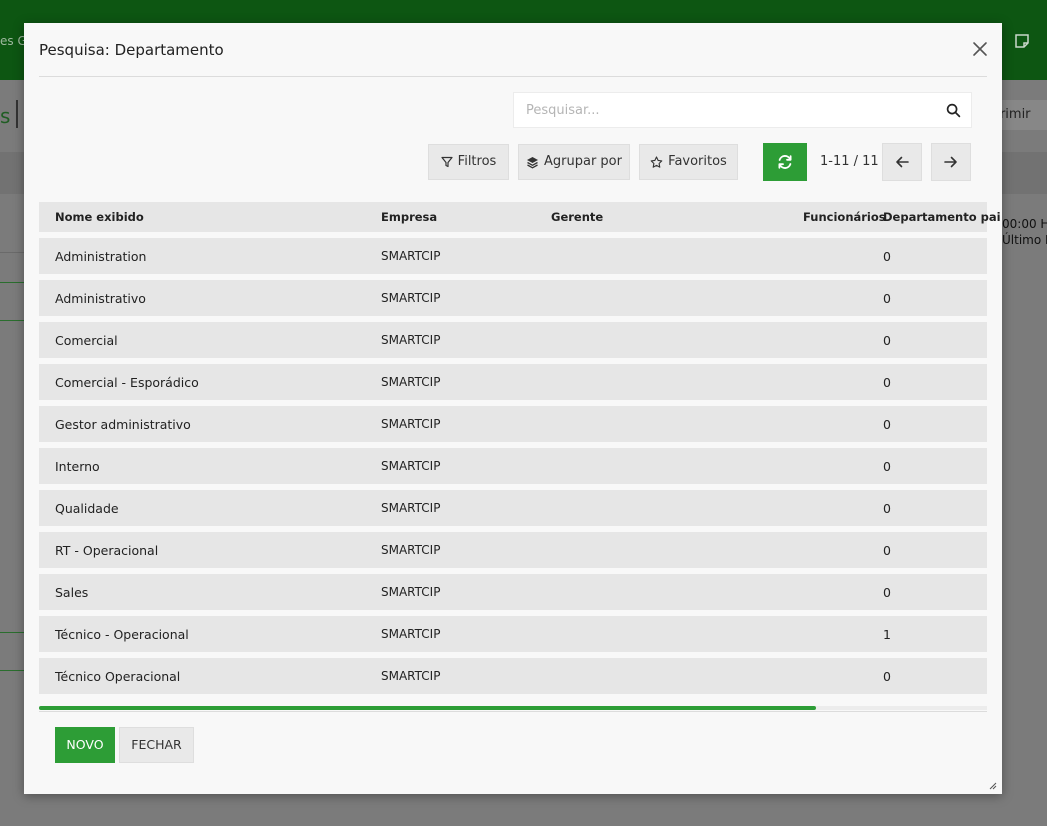 Image resolution: width=1047 pixels, height=826 pixels. What do you see at coordinates (532, 162) in the screenshot?
I see `layers-icon` at bounding box center [532, 162].